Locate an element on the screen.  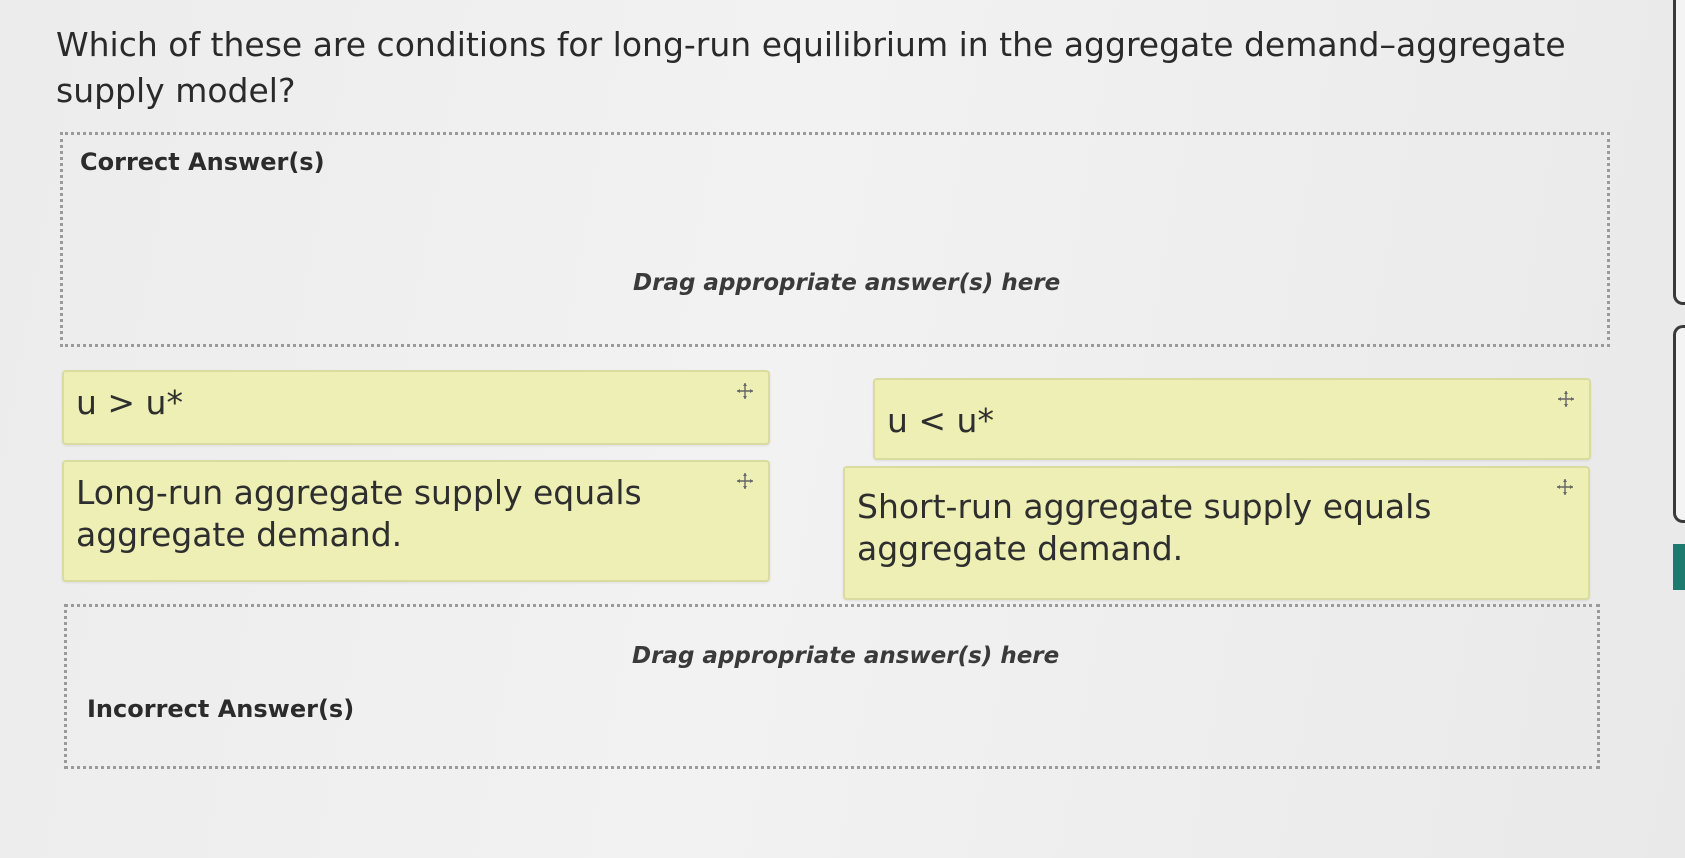
incorrect-answers-title: Incorrect Answer(s) is located at coordinates (221, 709).